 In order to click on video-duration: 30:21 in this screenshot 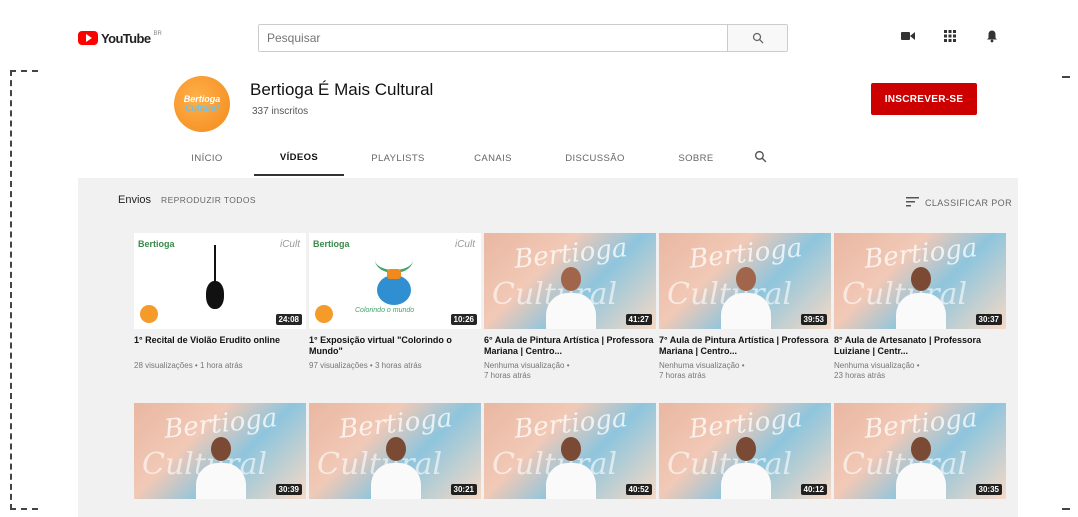, I will do `click(463, 489)`.